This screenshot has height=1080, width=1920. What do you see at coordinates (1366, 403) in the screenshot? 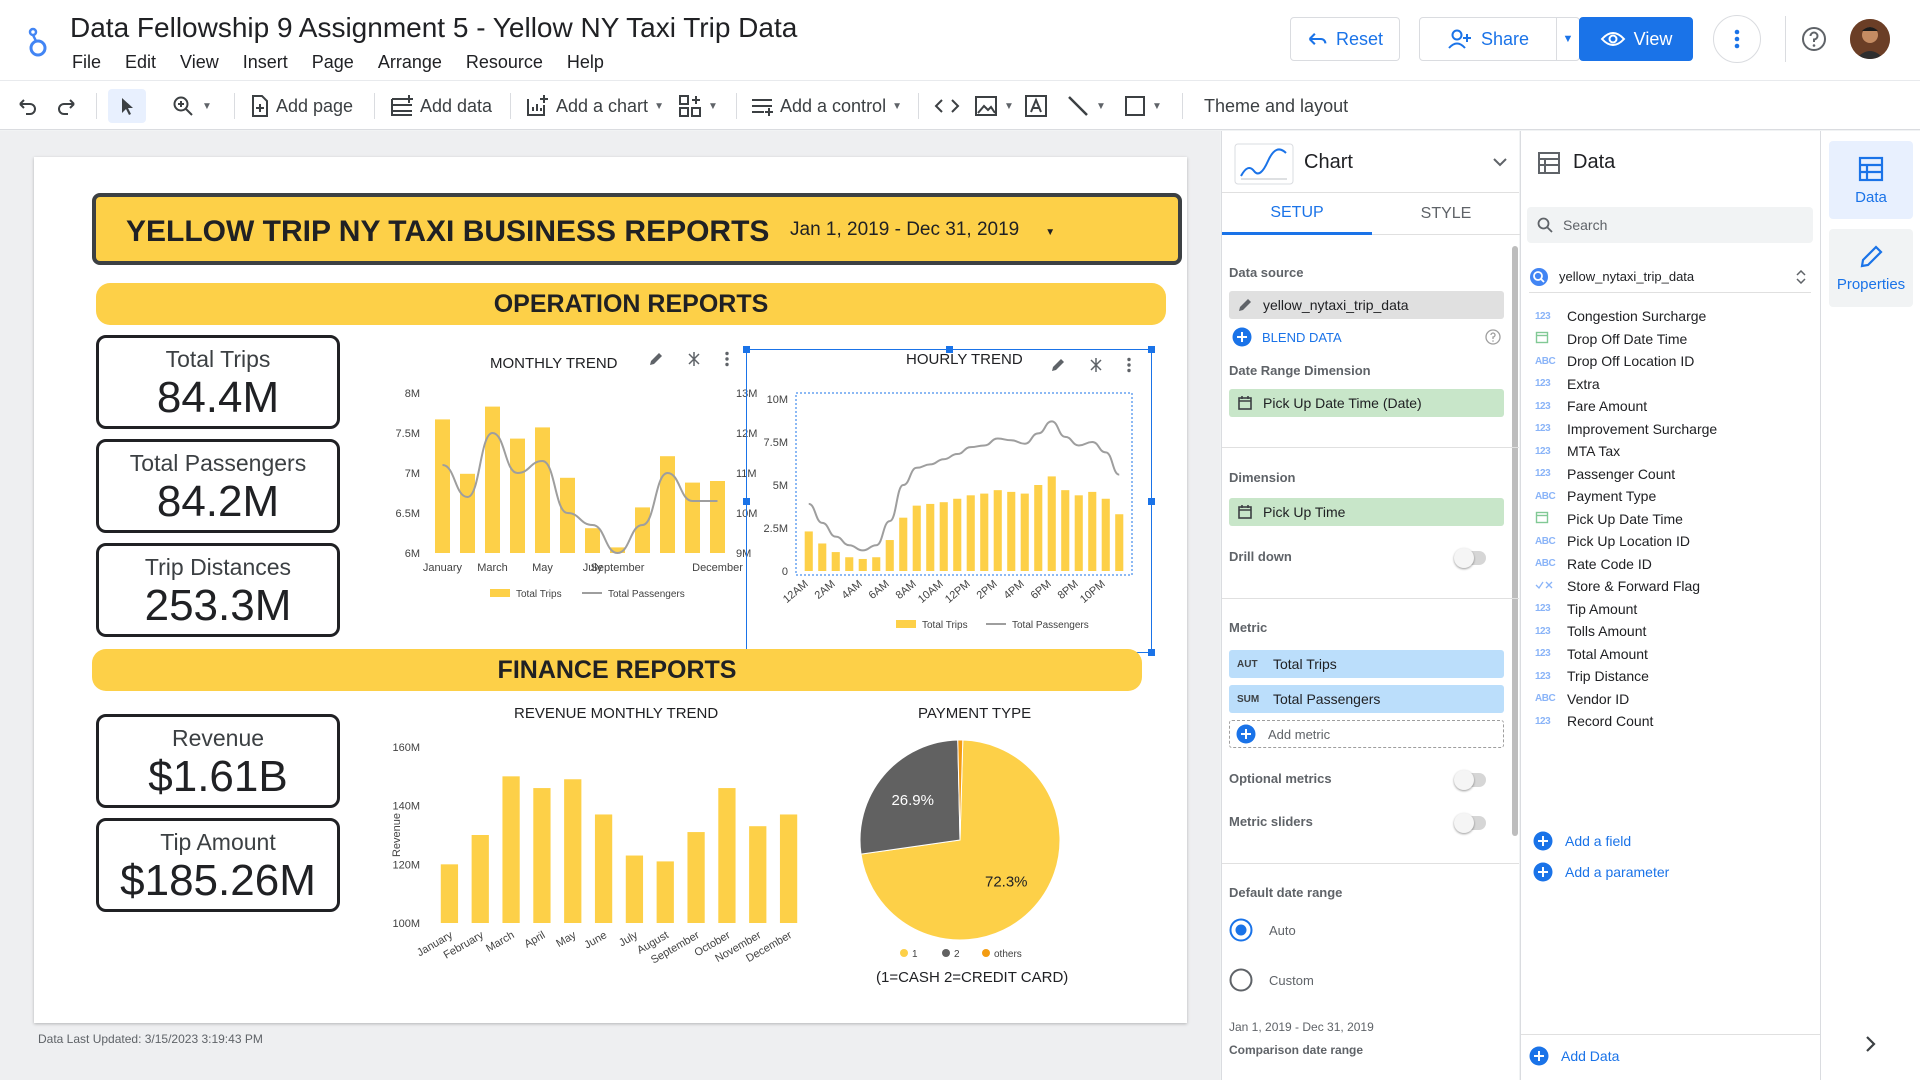
I see `date-range-dimension-chip: Pick Up Date Time (Date)` at bounding box center [1366, 403].